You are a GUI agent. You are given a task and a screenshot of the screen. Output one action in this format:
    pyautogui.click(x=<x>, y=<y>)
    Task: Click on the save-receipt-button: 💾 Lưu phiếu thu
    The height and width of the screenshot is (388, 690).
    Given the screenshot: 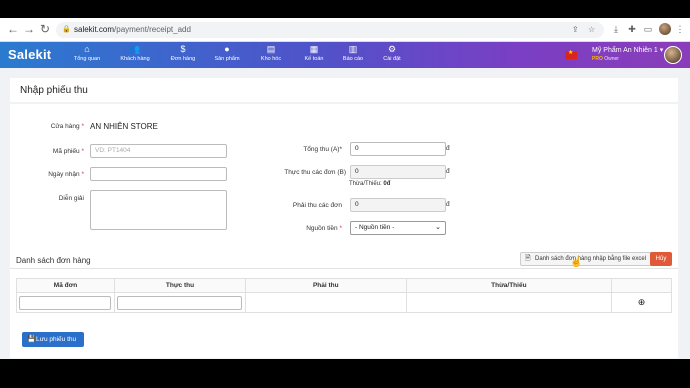 What is the action you would take?
    pyautogui.click(x=53, y=339)
    